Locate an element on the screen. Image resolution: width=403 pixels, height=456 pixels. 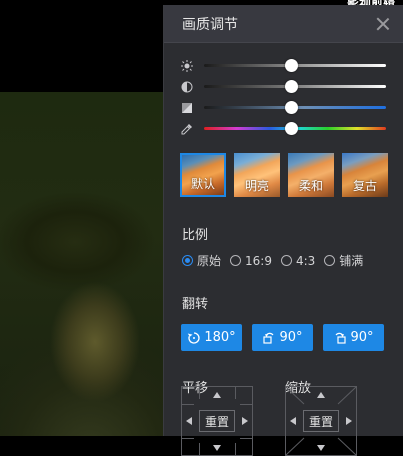
zoom-left-arrow is located at coordinates (293, 421).